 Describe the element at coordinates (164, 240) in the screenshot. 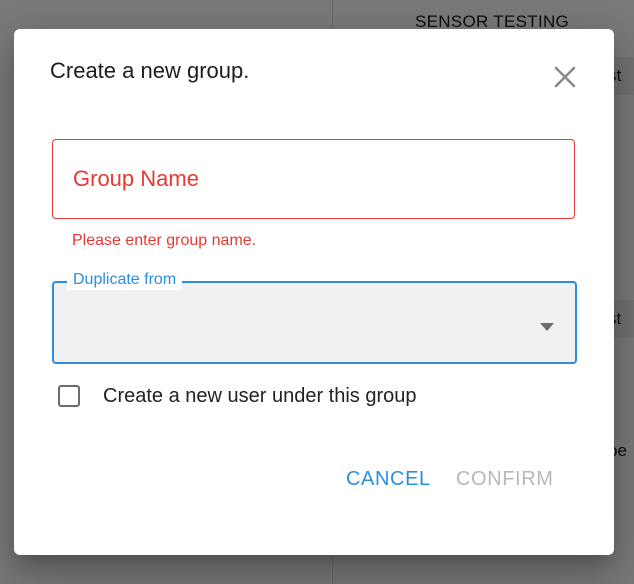

I see `group-name-error-text: Please enter group name.` at that location.